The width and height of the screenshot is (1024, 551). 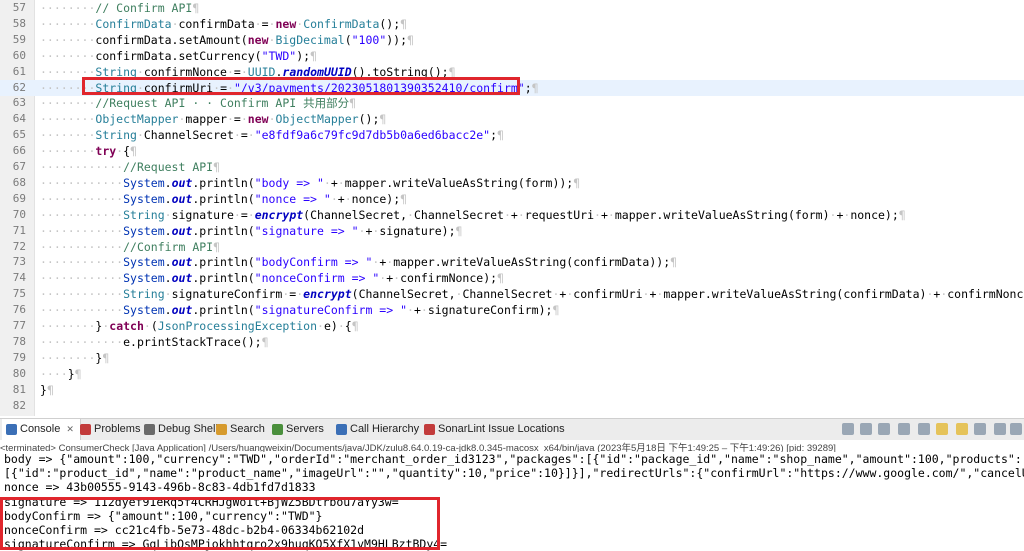 I want to click on tab-label: Problems, so click(x=117, y=429).